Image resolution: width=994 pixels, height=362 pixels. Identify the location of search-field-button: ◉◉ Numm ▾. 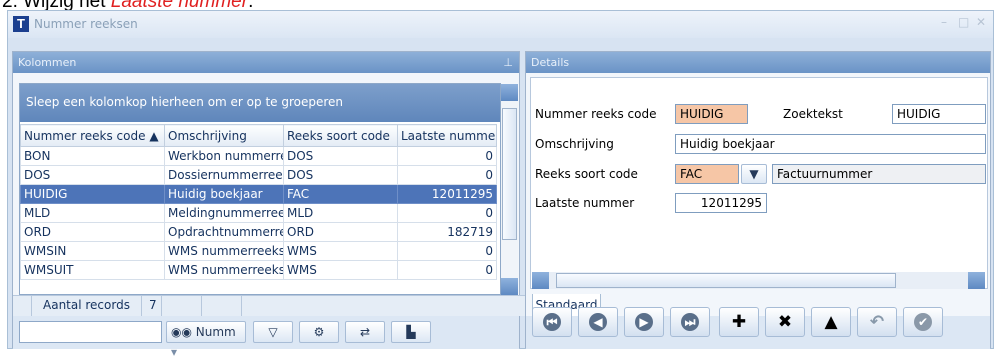
(206, 340).